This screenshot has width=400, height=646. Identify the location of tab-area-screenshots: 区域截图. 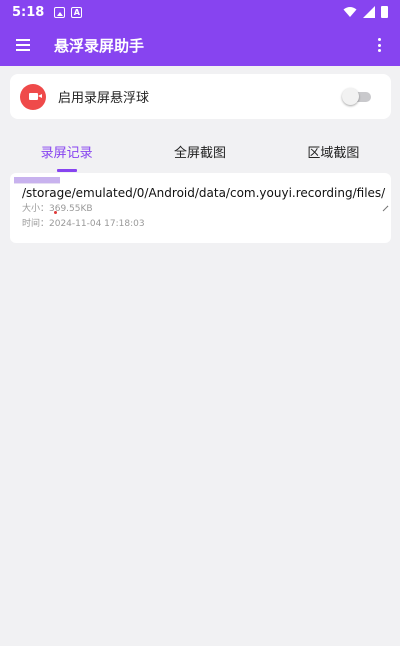
(333, 155).